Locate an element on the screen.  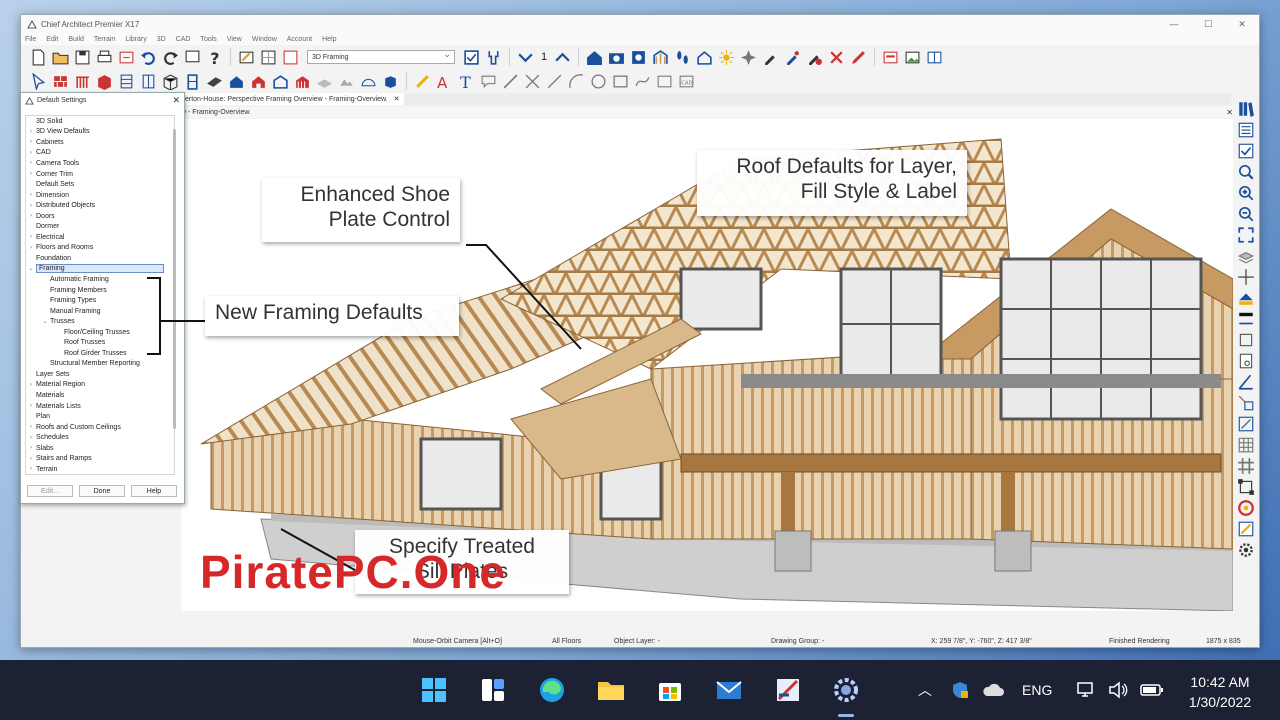
image-button is located at coordinates (912, 57).